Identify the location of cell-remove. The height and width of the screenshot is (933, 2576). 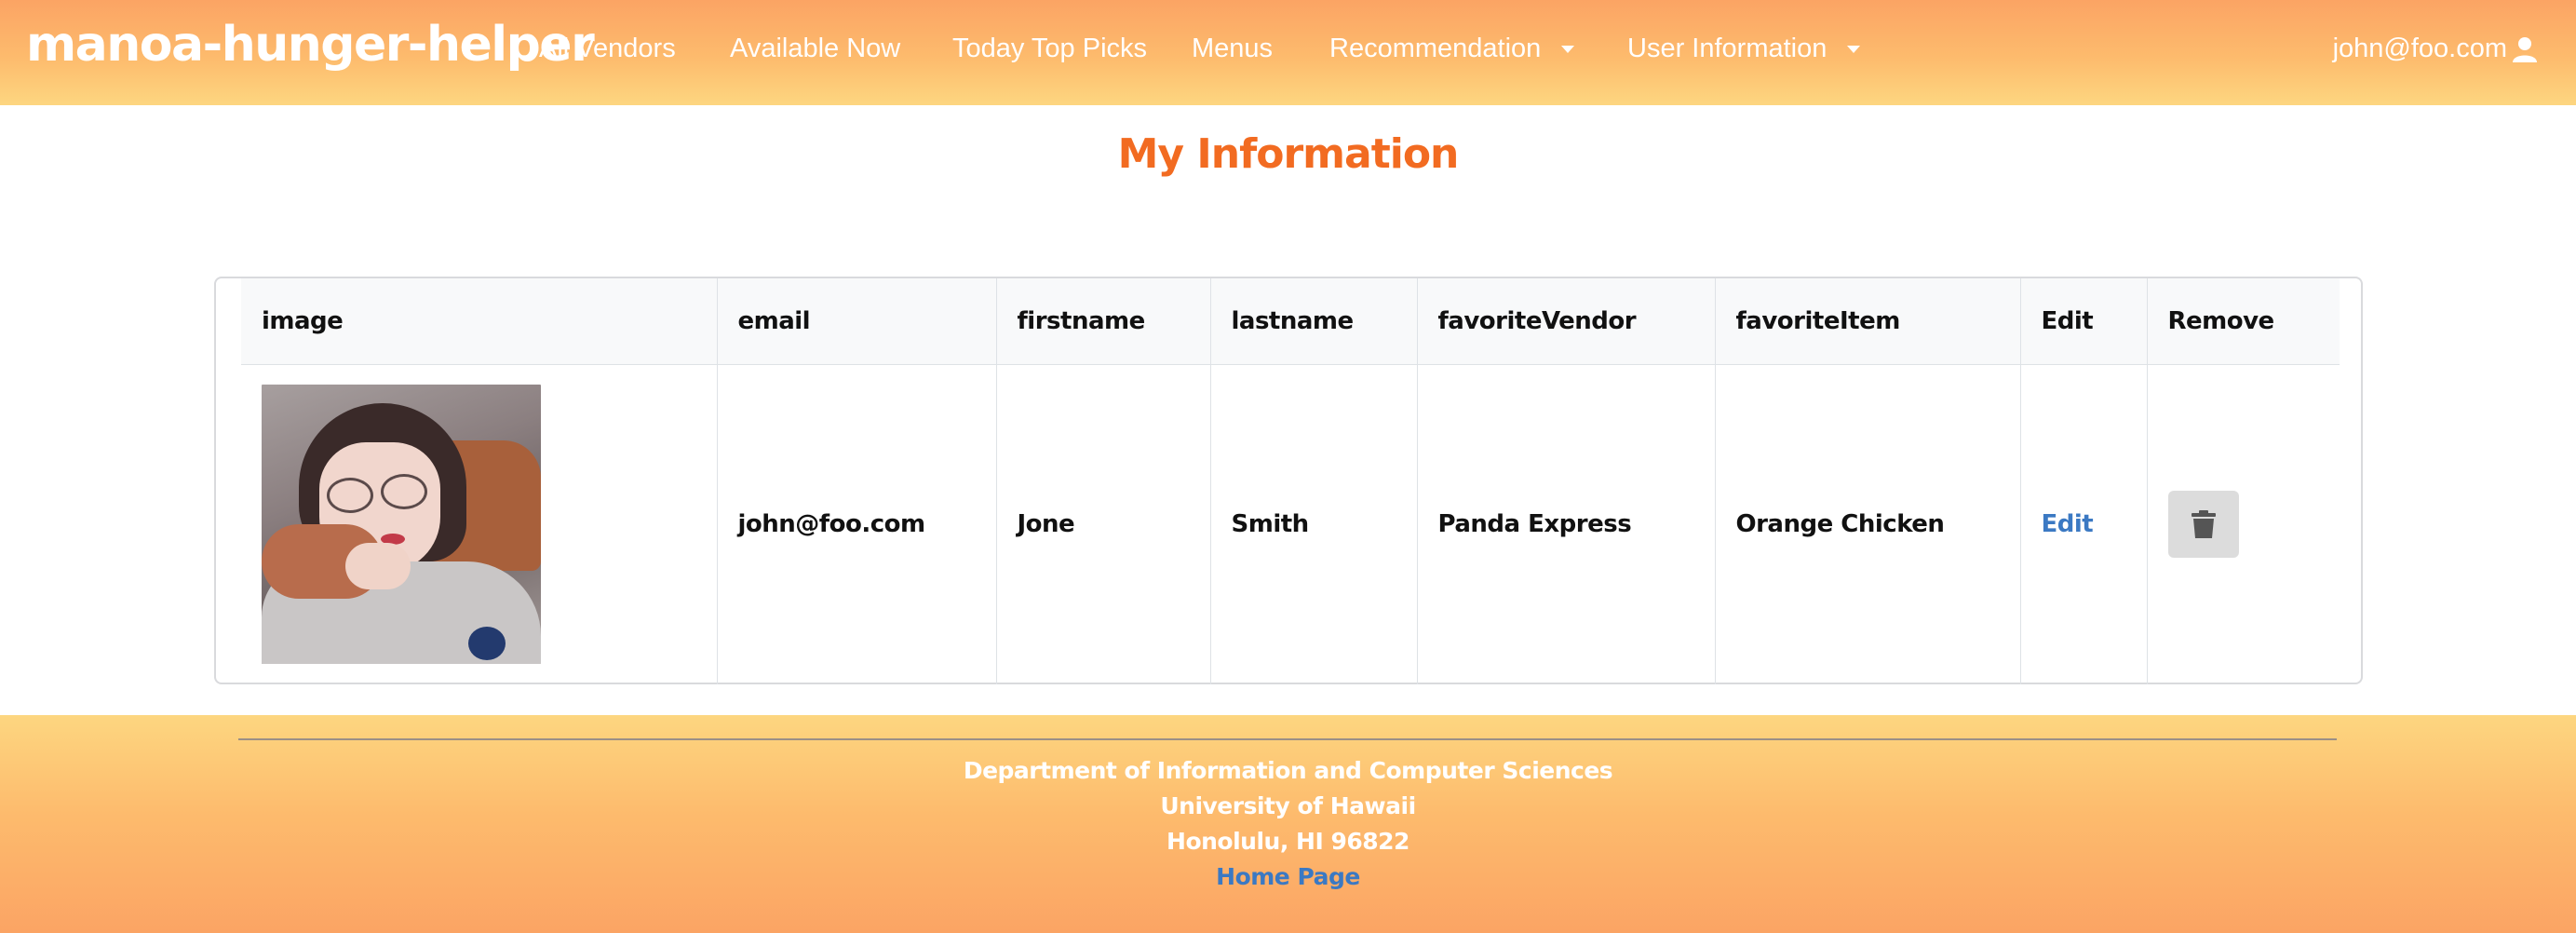
(2243, 524).